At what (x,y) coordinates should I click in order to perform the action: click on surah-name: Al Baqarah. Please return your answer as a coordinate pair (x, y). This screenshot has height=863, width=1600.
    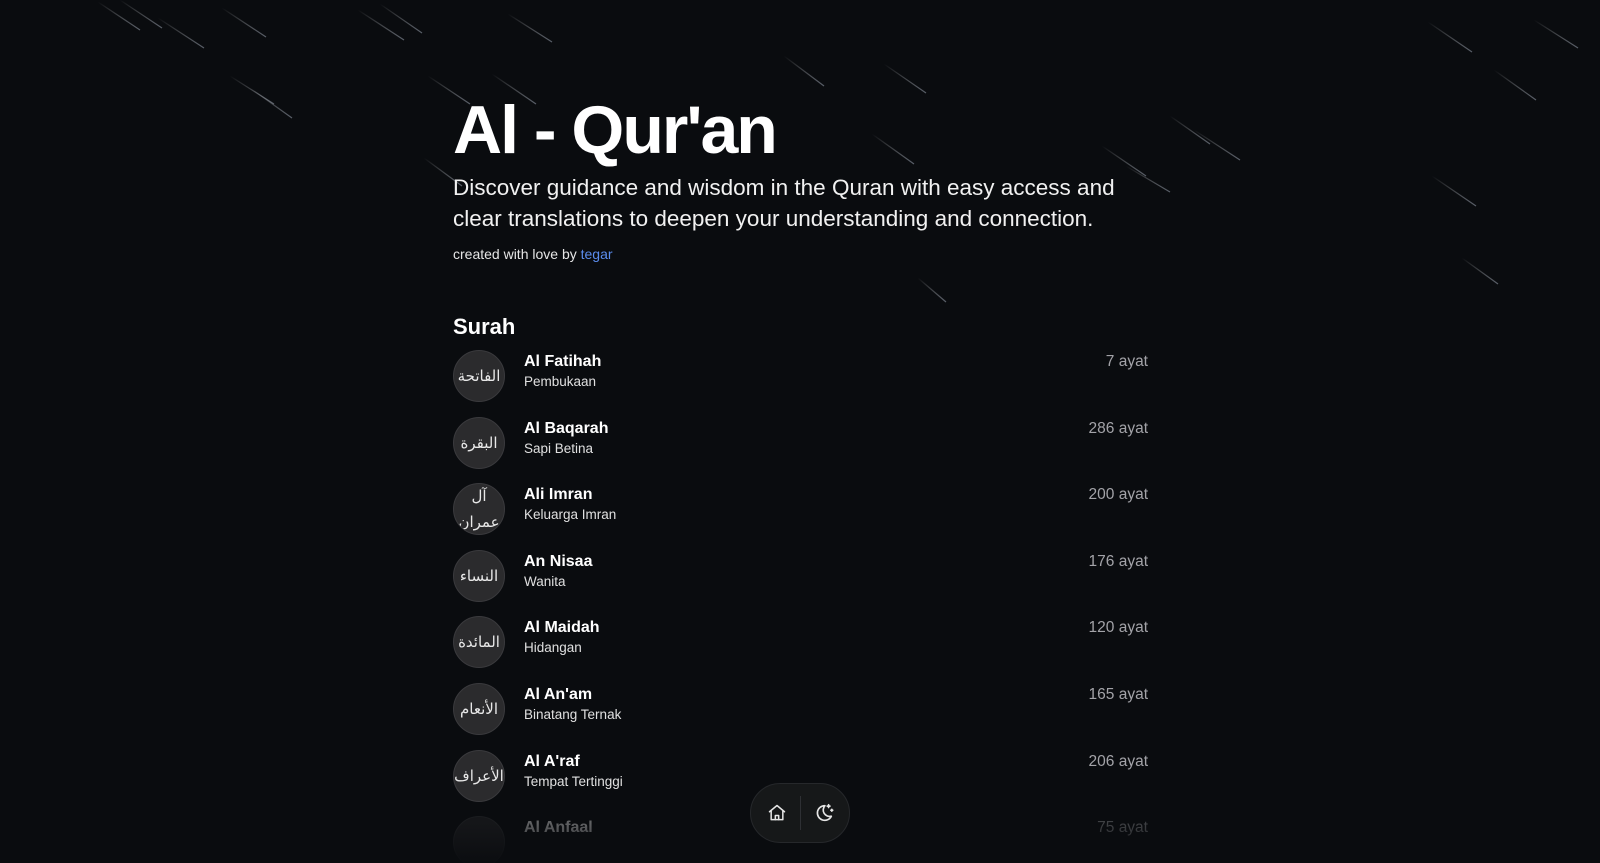
    Looking at the image, I should click on (566, 428).